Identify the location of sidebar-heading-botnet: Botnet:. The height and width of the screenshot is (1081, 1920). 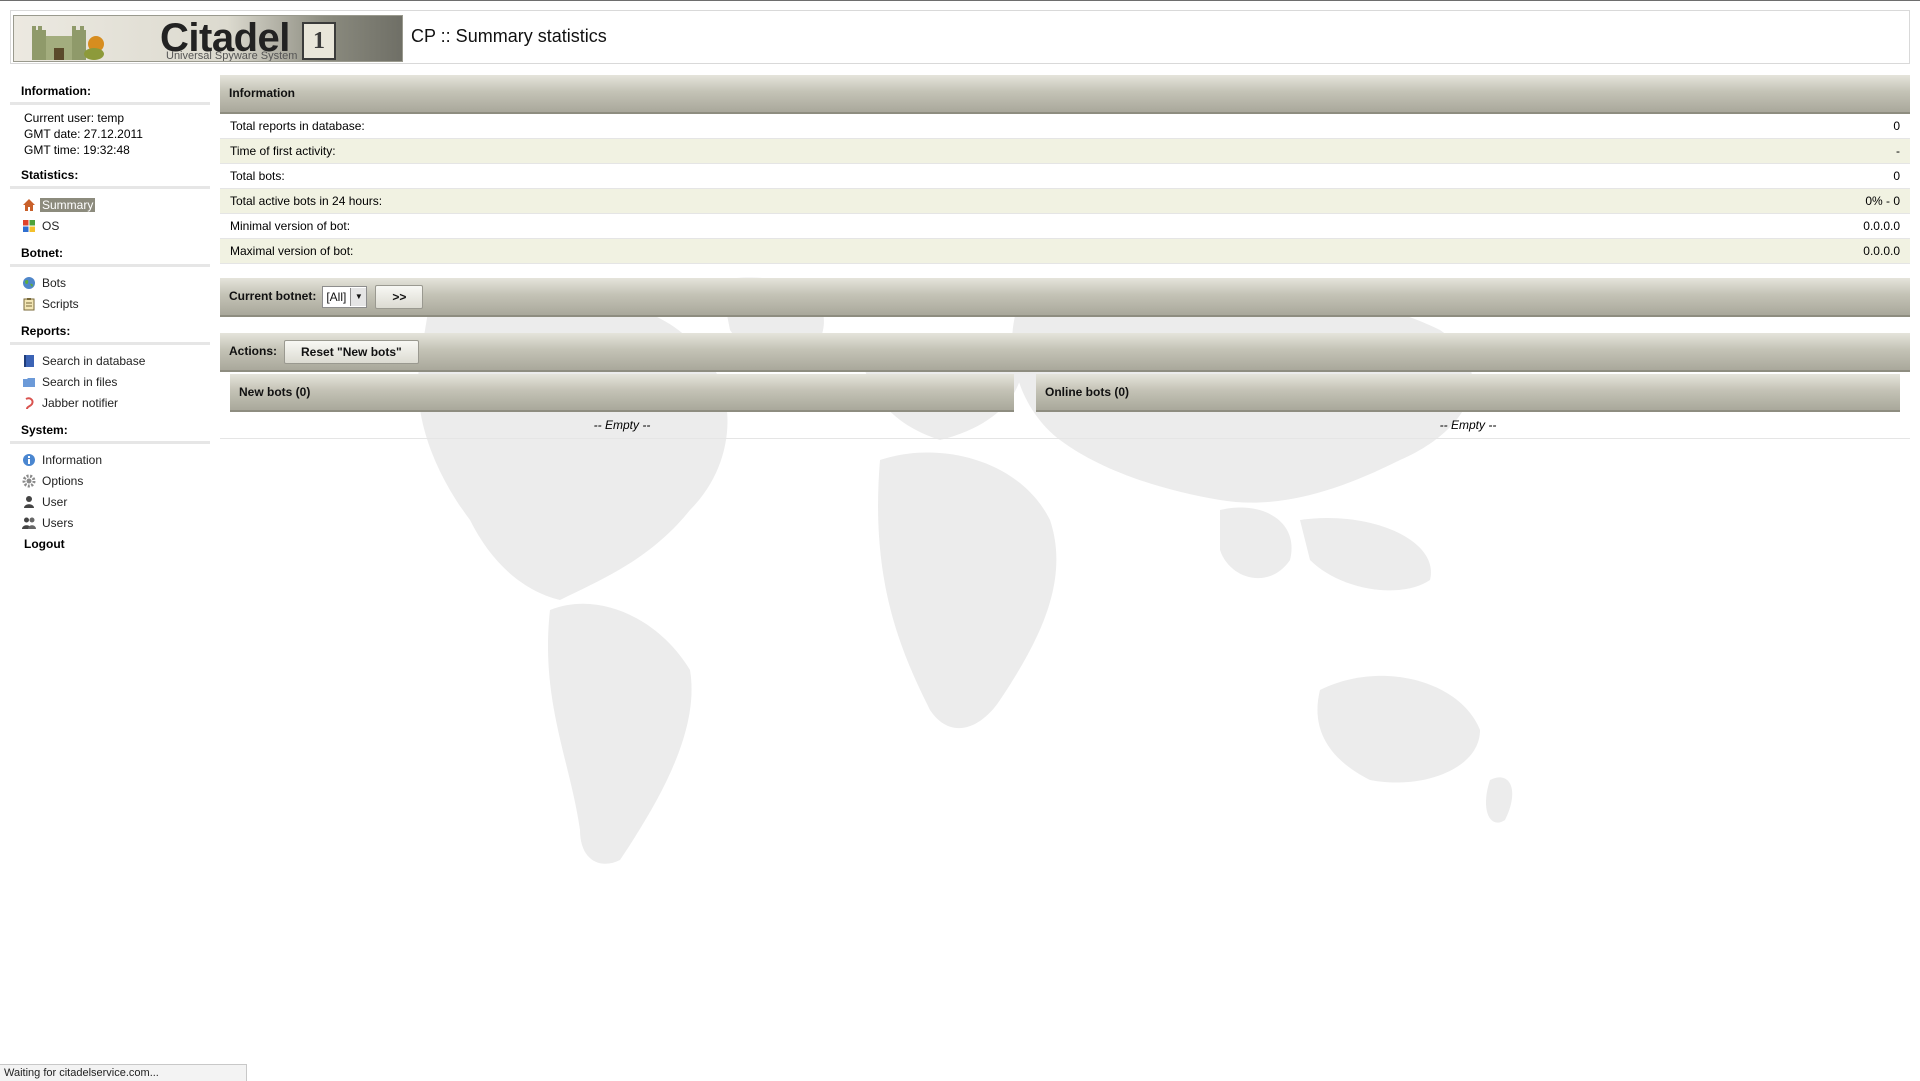
(110, 254).